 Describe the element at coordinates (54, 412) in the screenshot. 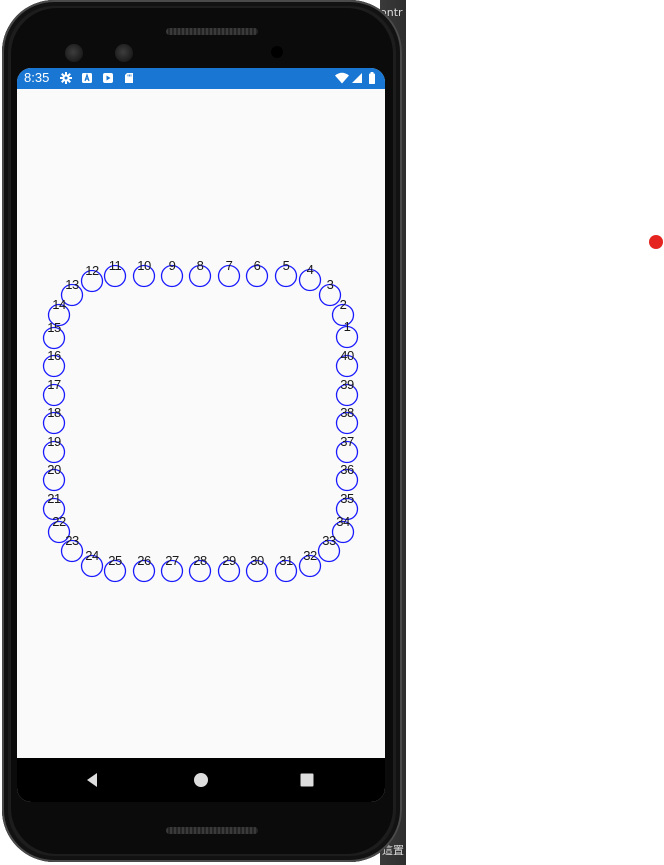

I see `ring-label-text: 18` at that location.